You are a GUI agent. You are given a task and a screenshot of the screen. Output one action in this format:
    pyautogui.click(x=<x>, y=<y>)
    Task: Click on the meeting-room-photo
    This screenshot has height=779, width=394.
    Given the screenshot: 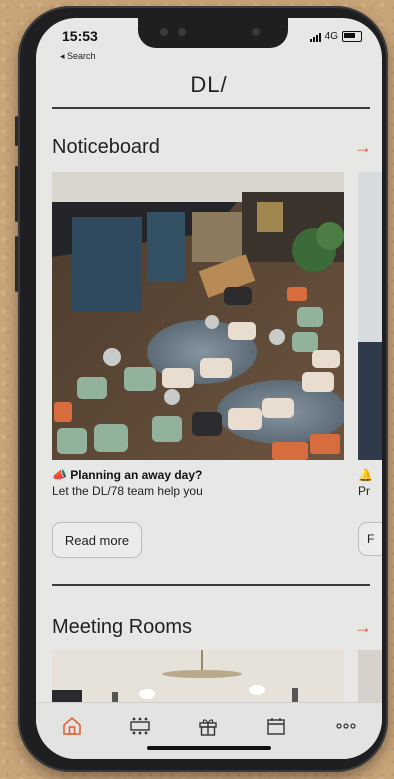 What is the action you would take?
    pyautogui.click(x=198, y=676)
    